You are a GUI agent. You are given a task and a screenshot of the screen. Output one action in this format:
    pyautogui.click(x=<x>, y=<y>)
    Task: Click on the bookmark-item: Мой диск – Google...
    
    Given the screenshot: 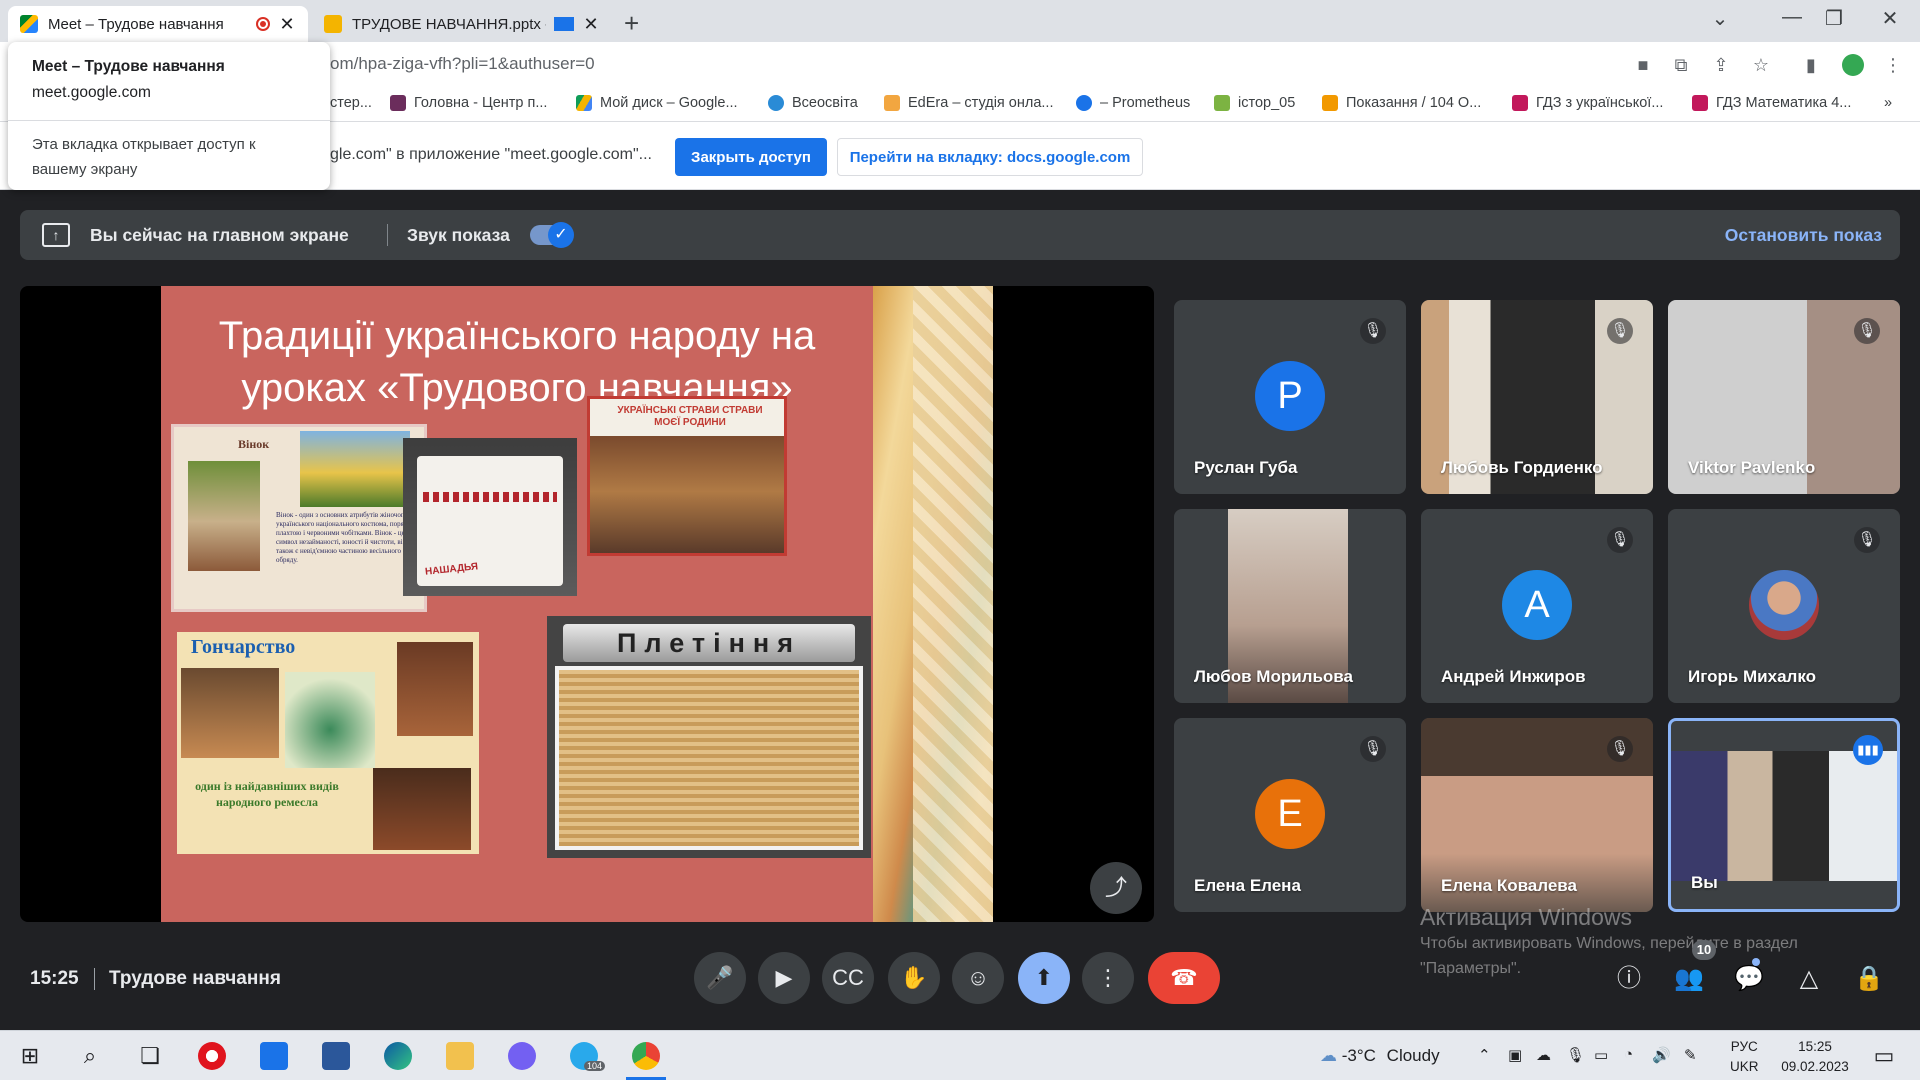 What is the action you would take?
    pyautogui.click(x=657, y=103)
    